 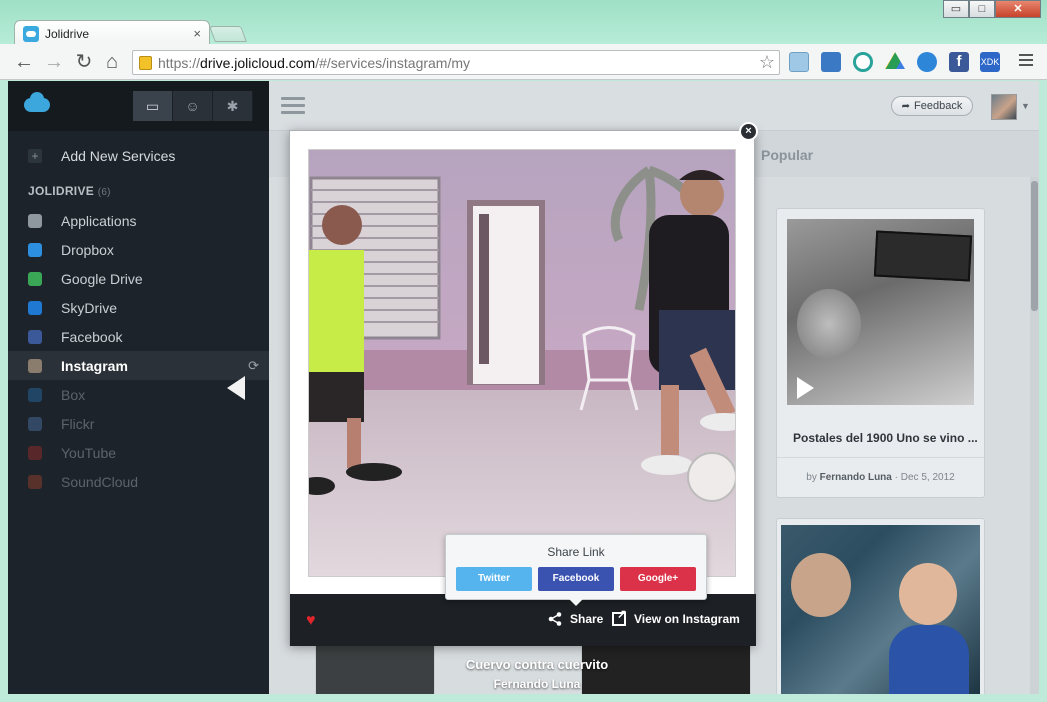 I want to click on box-icon, so click(x=35, y=394).